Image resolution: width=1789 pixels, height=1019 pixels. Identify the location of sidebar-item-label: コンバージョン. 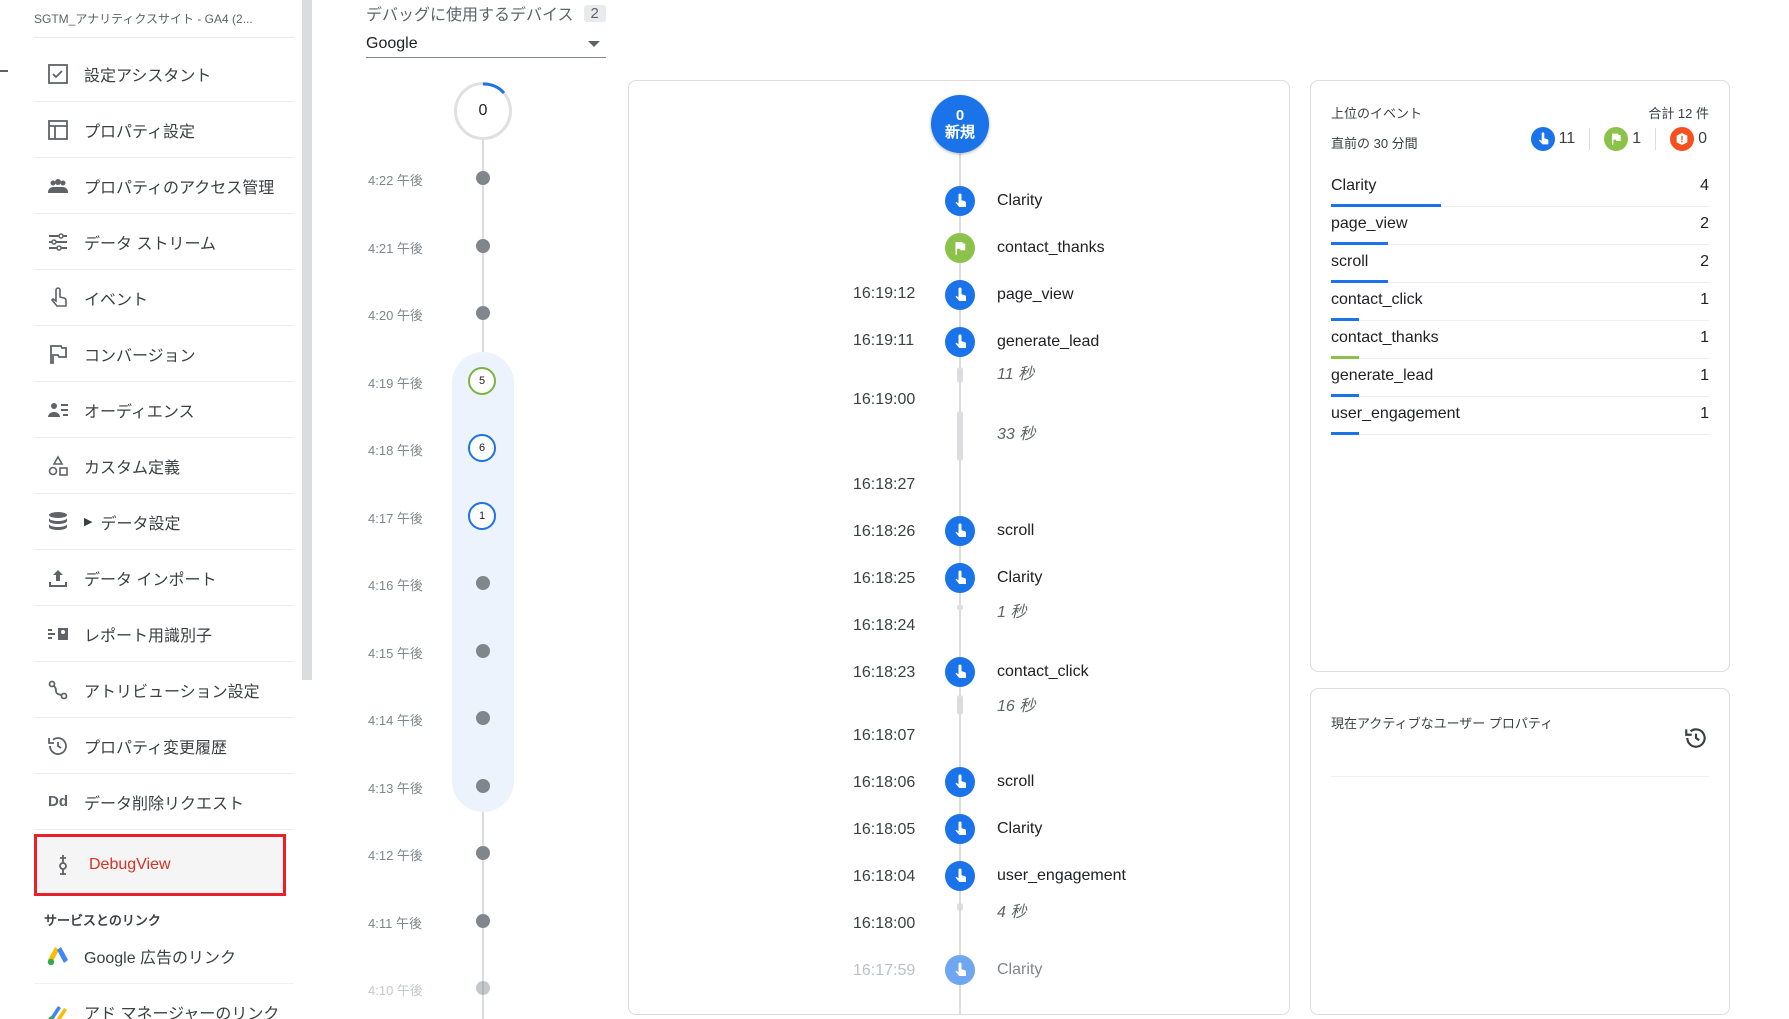
(140, 356).